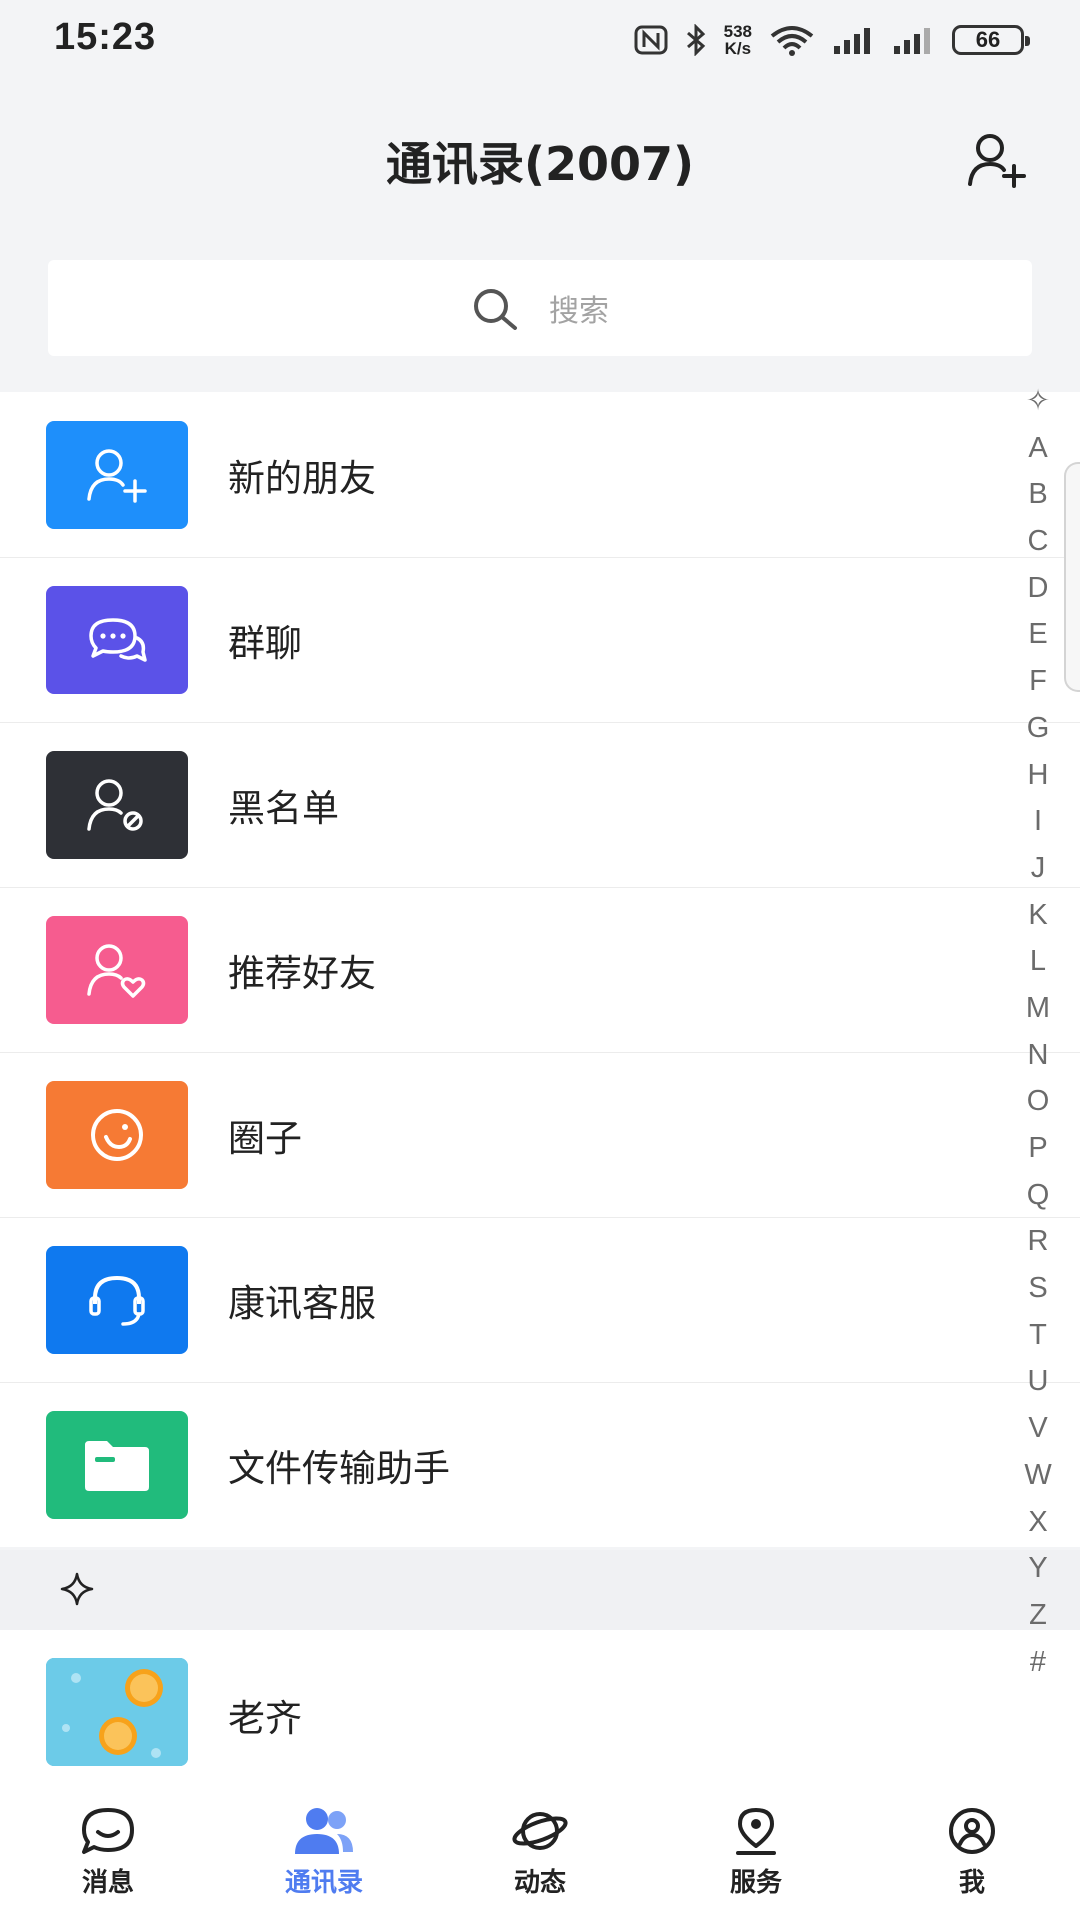 The image size is (1080, 1920). What do you see at coordinates (108, 1831) in the screenshot?
I see `message-icon` at bounding box center [108, 1831].